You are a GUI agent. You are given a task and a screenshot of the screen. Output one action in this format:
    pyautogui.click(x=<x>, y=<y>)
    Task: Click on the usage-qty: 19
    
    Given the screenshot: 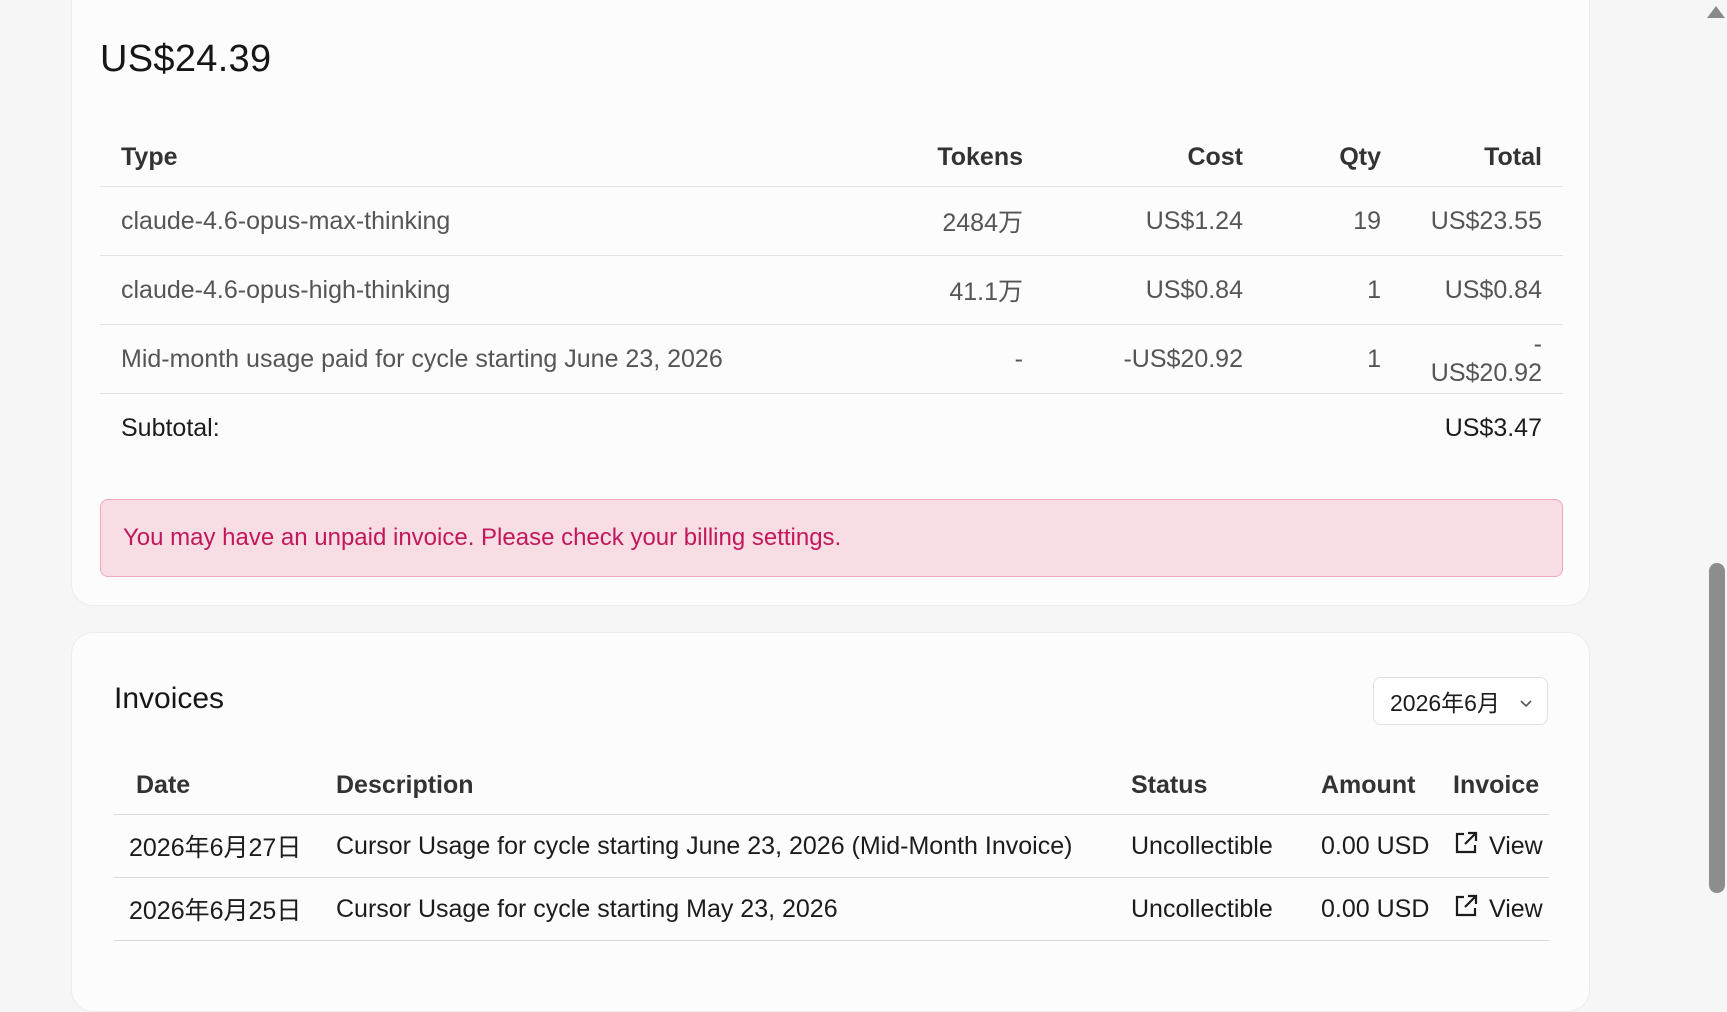 What is the action you would take?
    pyautogui.click(x=1333, y=221)
    